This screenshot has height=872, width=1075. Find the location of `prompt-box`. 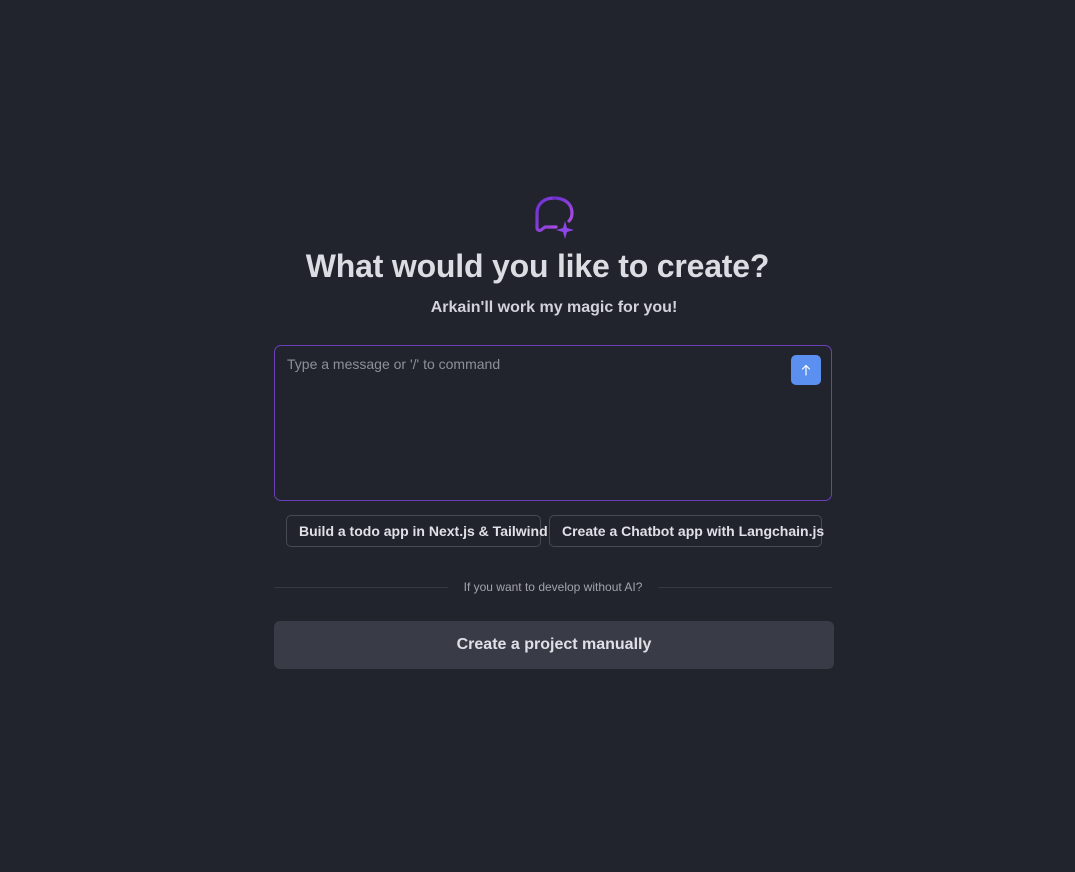

prompt-box is located at coordinates (553, 423).